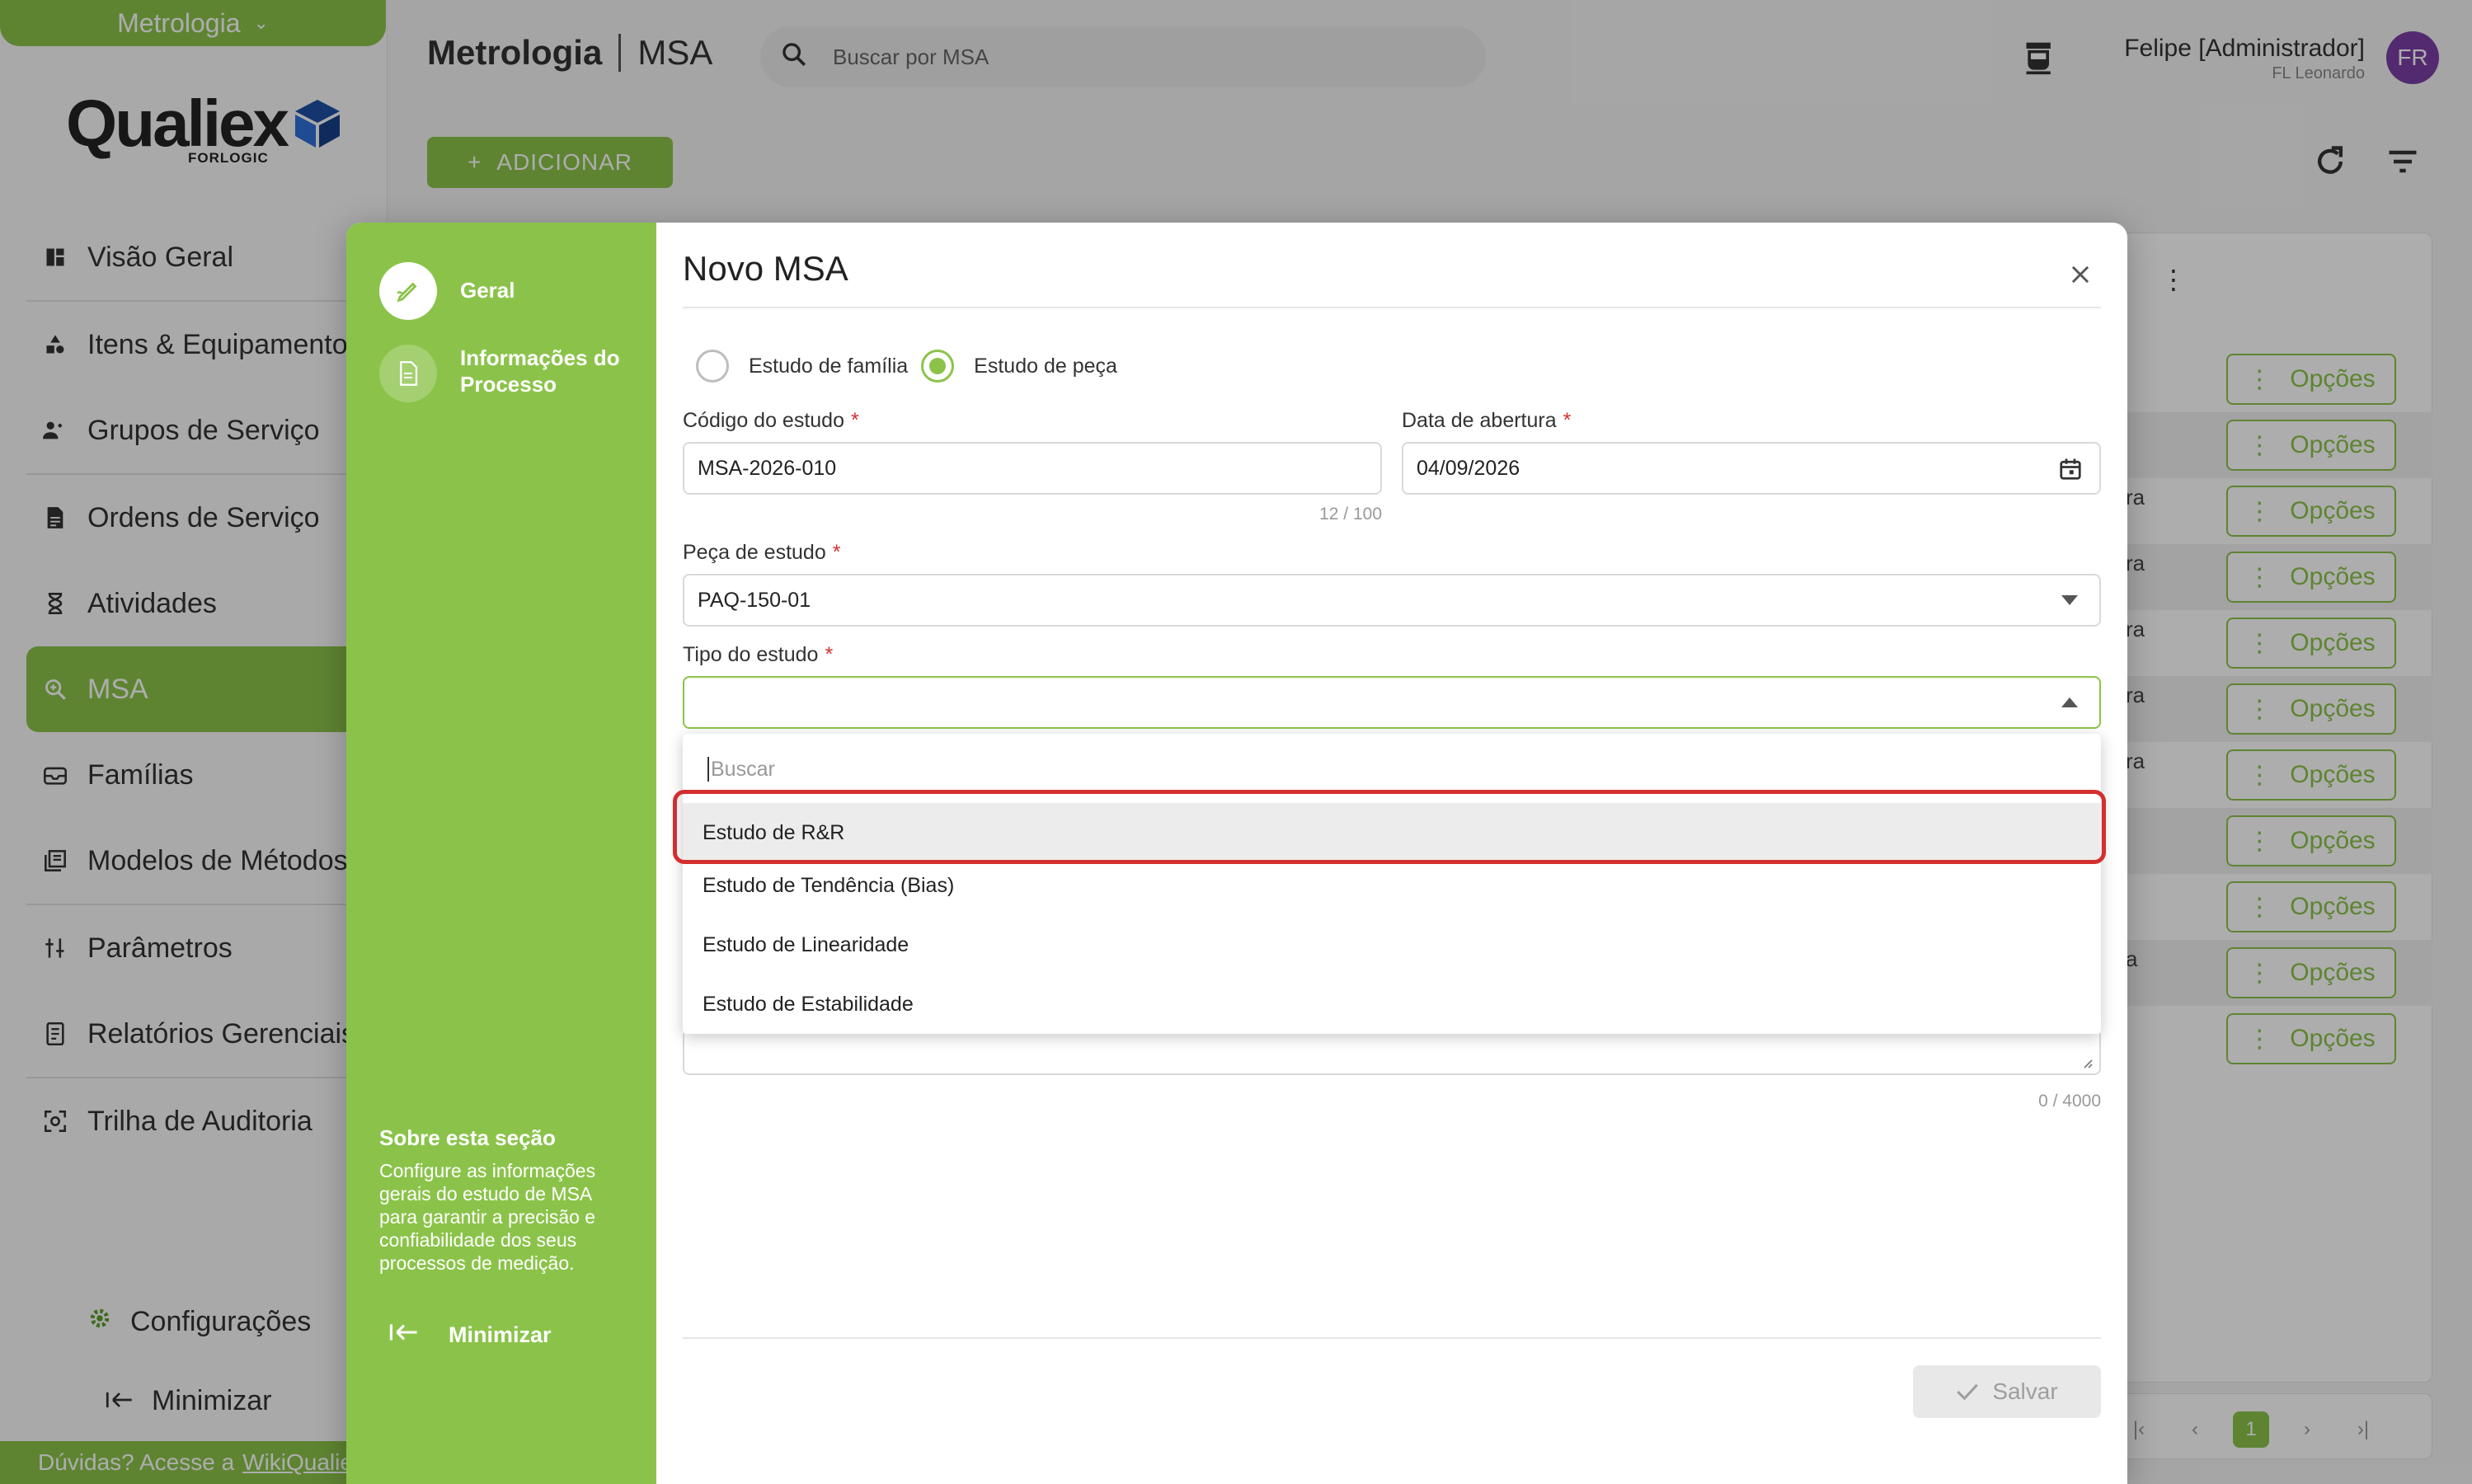 This screenshot has height=1484, width=2472. I want to click on document-icon, so click(408, 373).